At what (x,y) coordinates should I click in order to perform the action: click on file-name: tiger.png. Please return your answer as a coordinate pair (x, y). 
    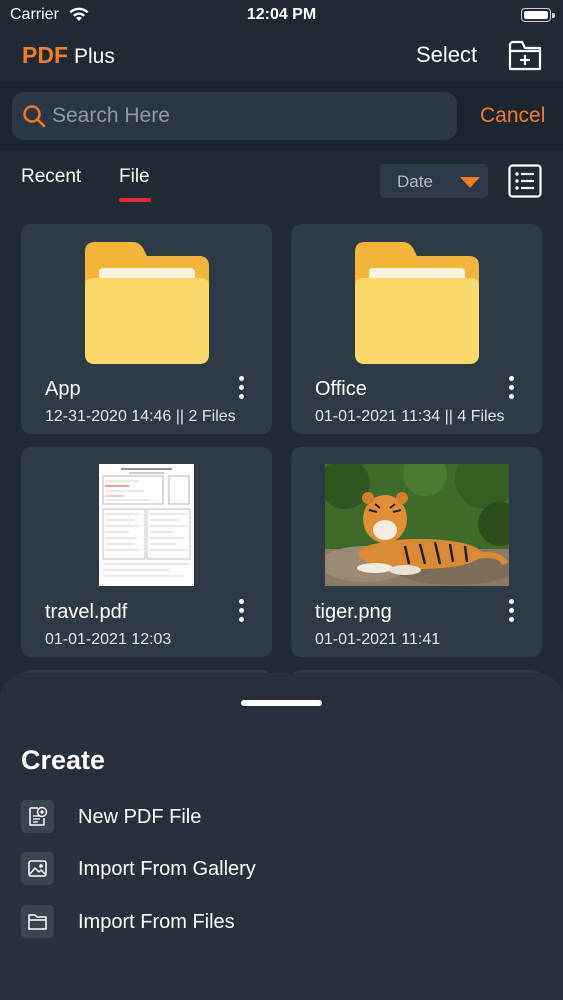
    Looking at the image, I should click on (353, 612).